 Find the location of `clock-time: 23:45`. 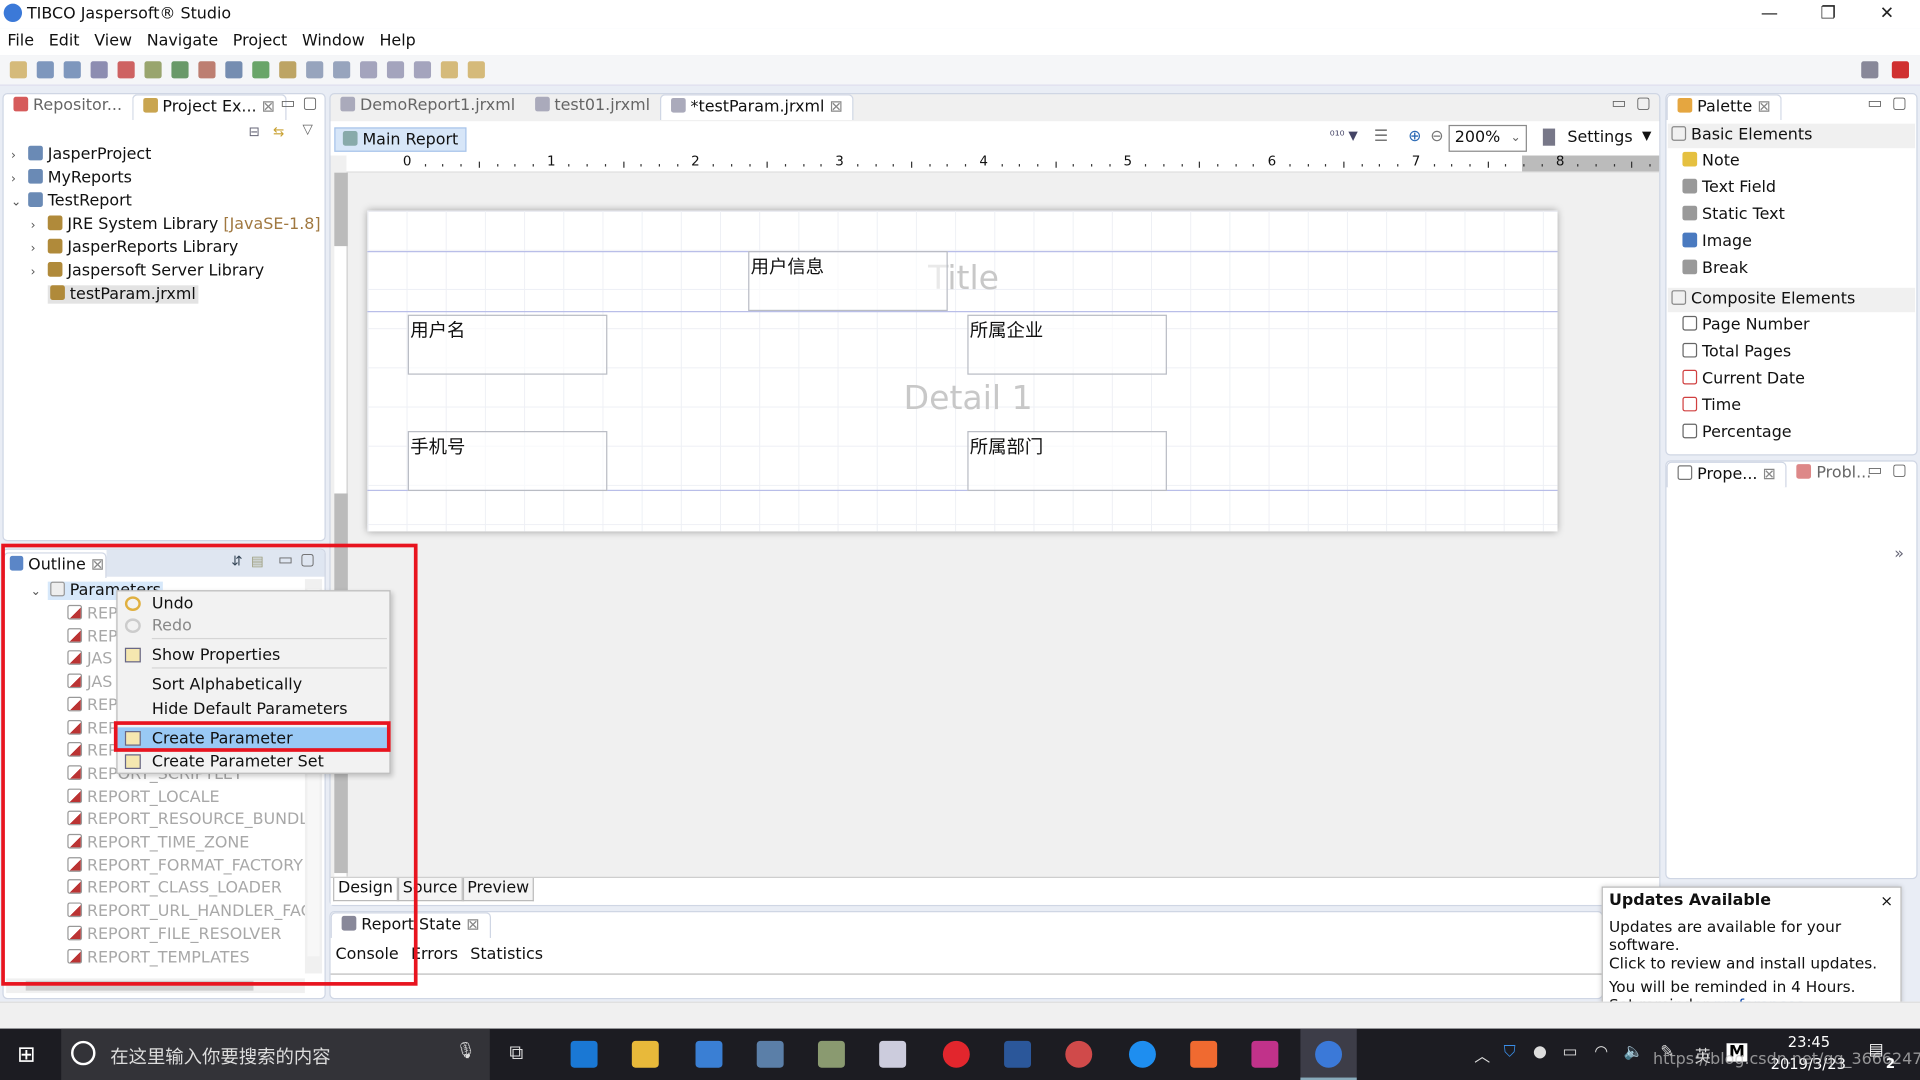

clock-time: 23:45 is located at coordinates (1809, 1041).